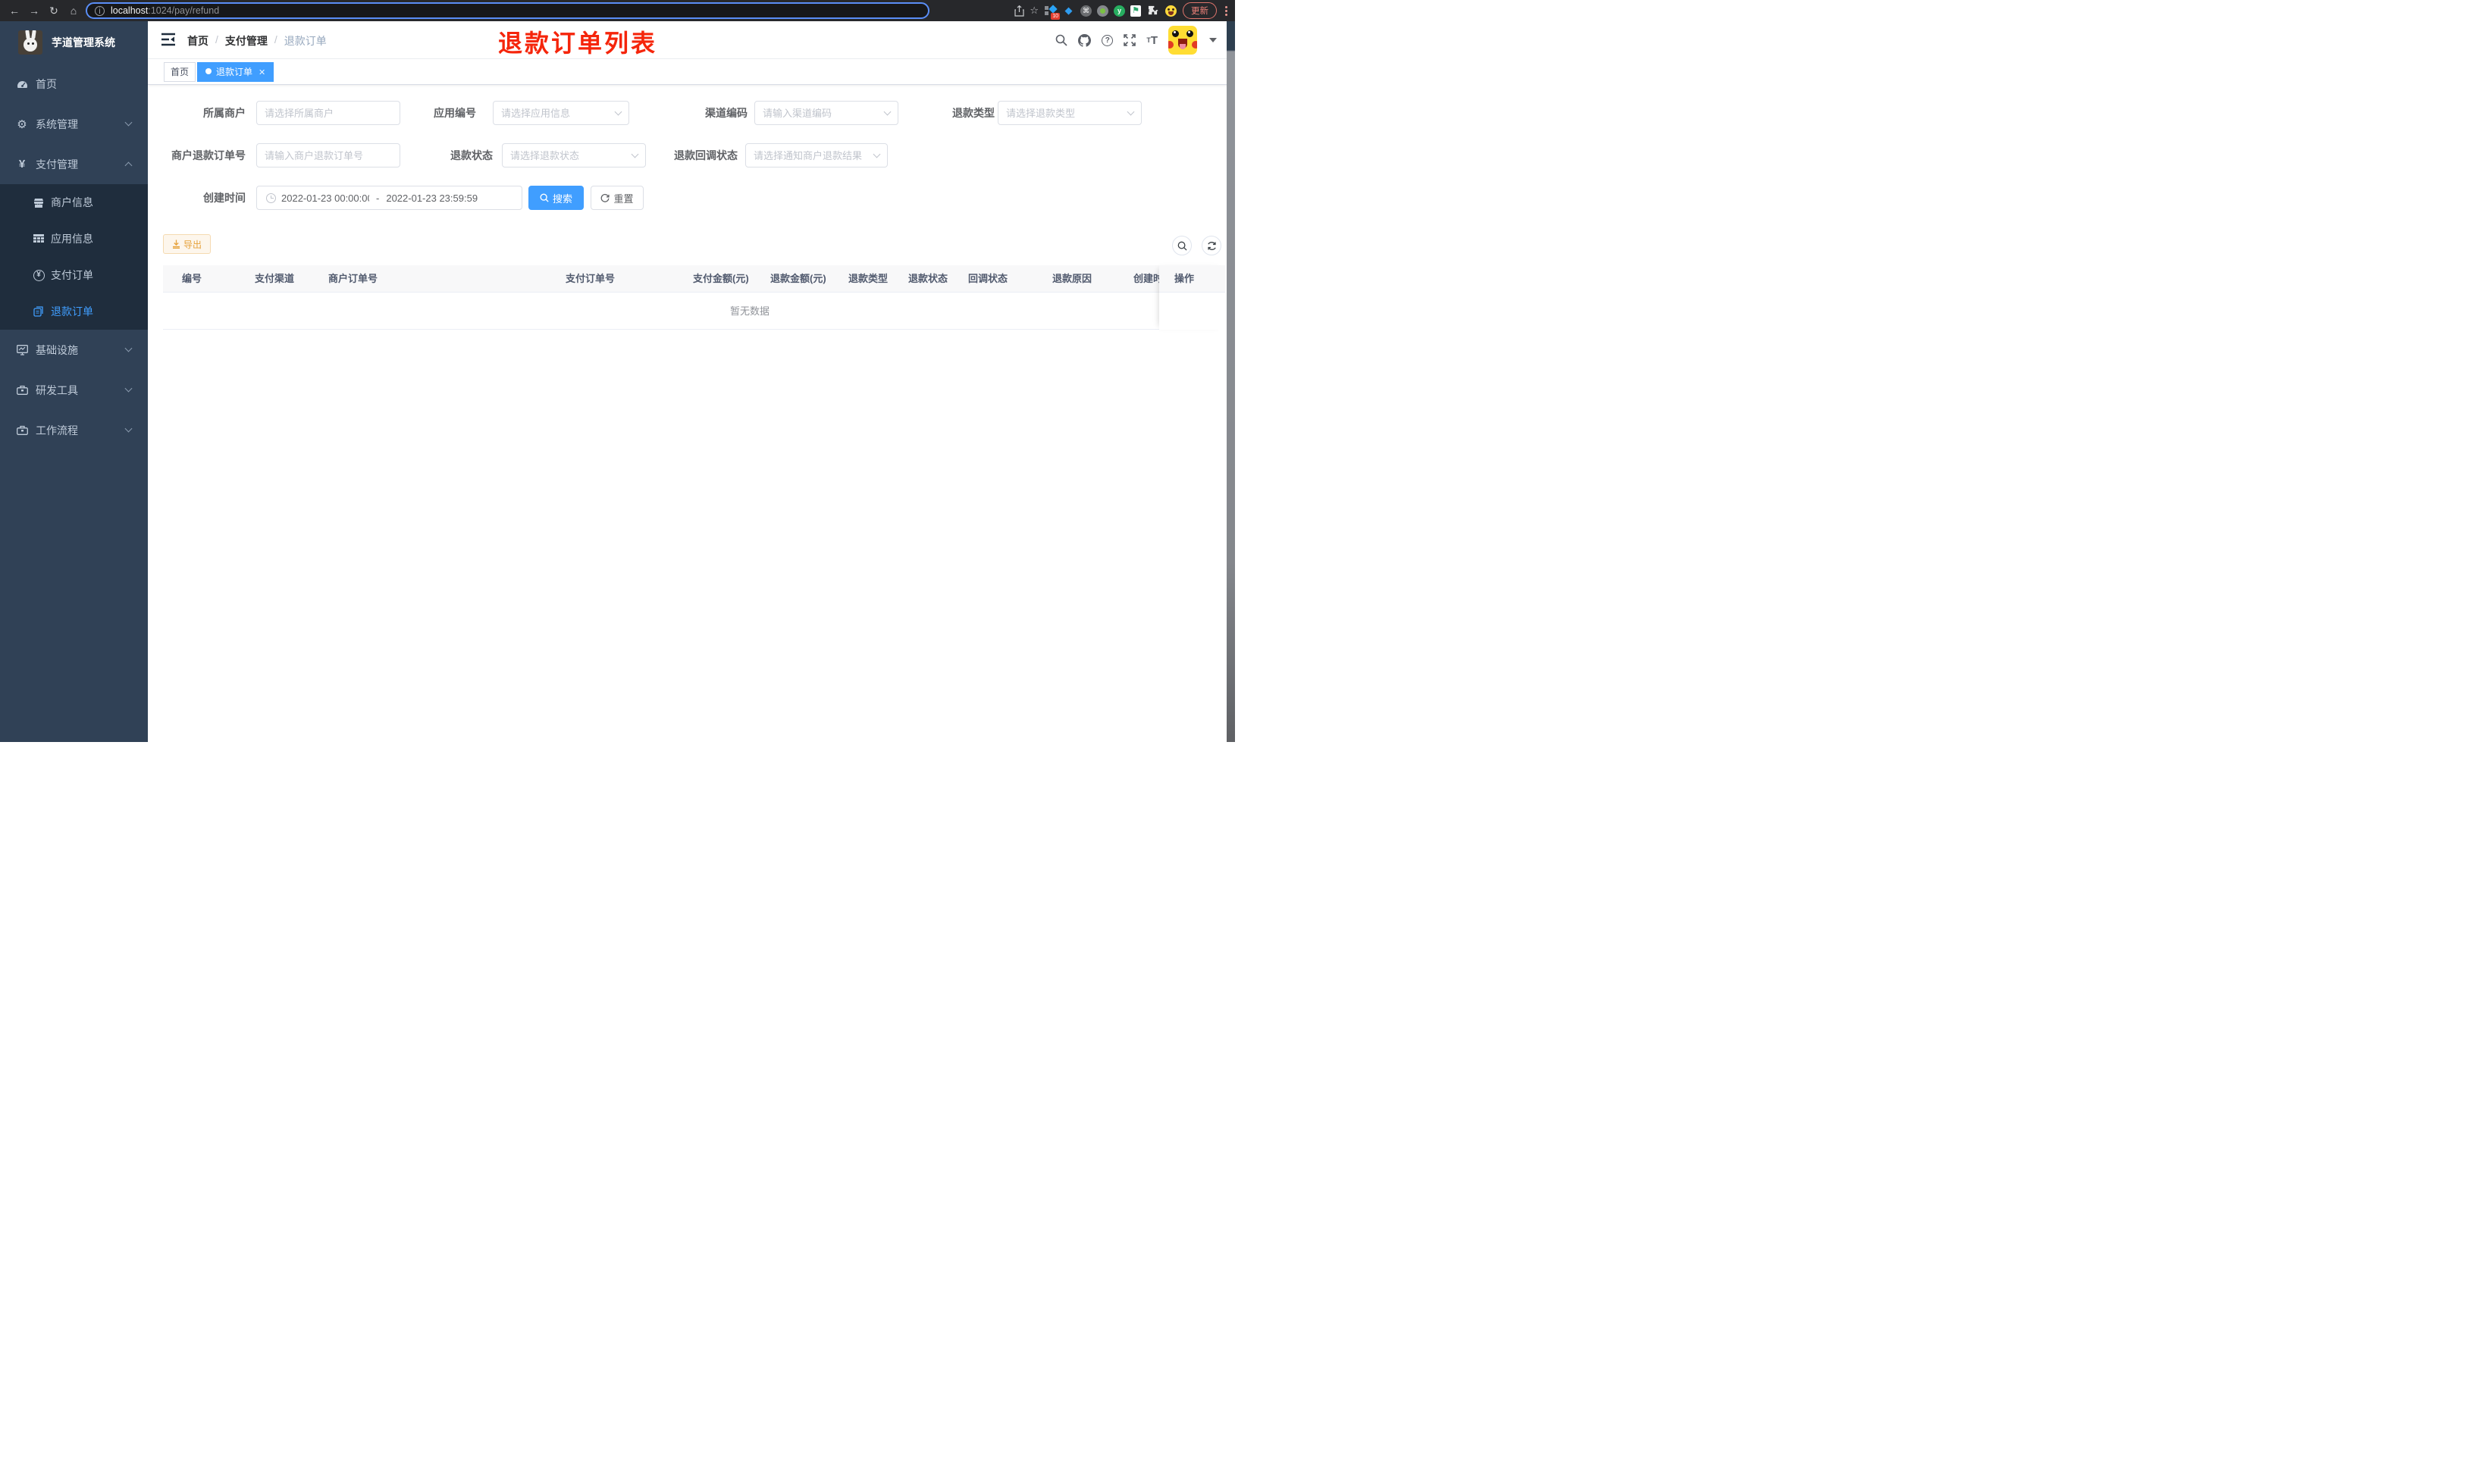  I want to click on date-start: 2022-01-23 00:00:00, so click(325, 199).